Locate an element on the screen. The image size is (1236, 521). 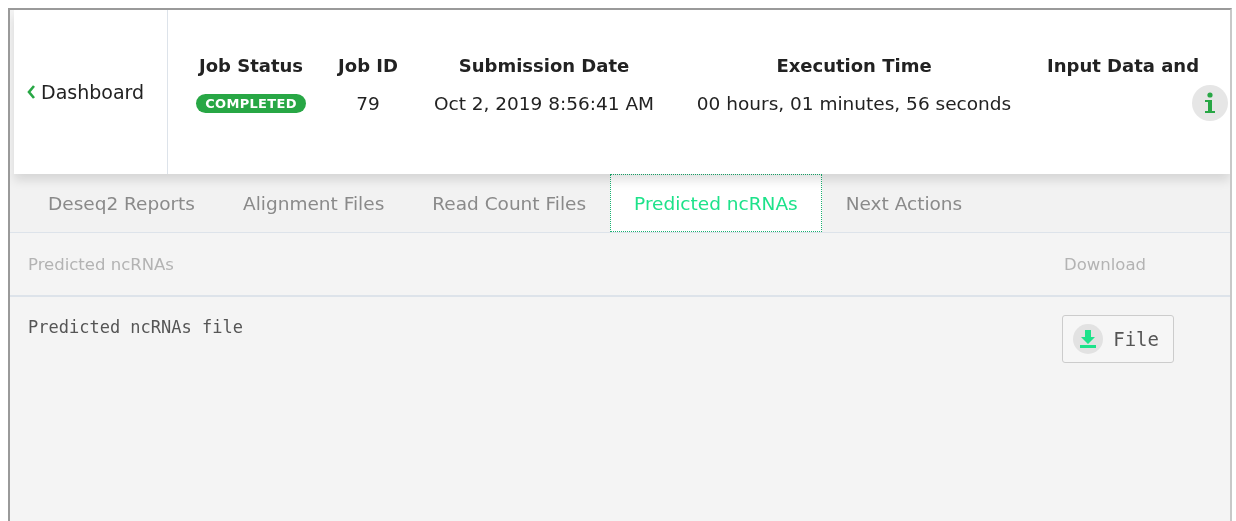
status-badge: COMPLETED is located at coordinates (251, 103).